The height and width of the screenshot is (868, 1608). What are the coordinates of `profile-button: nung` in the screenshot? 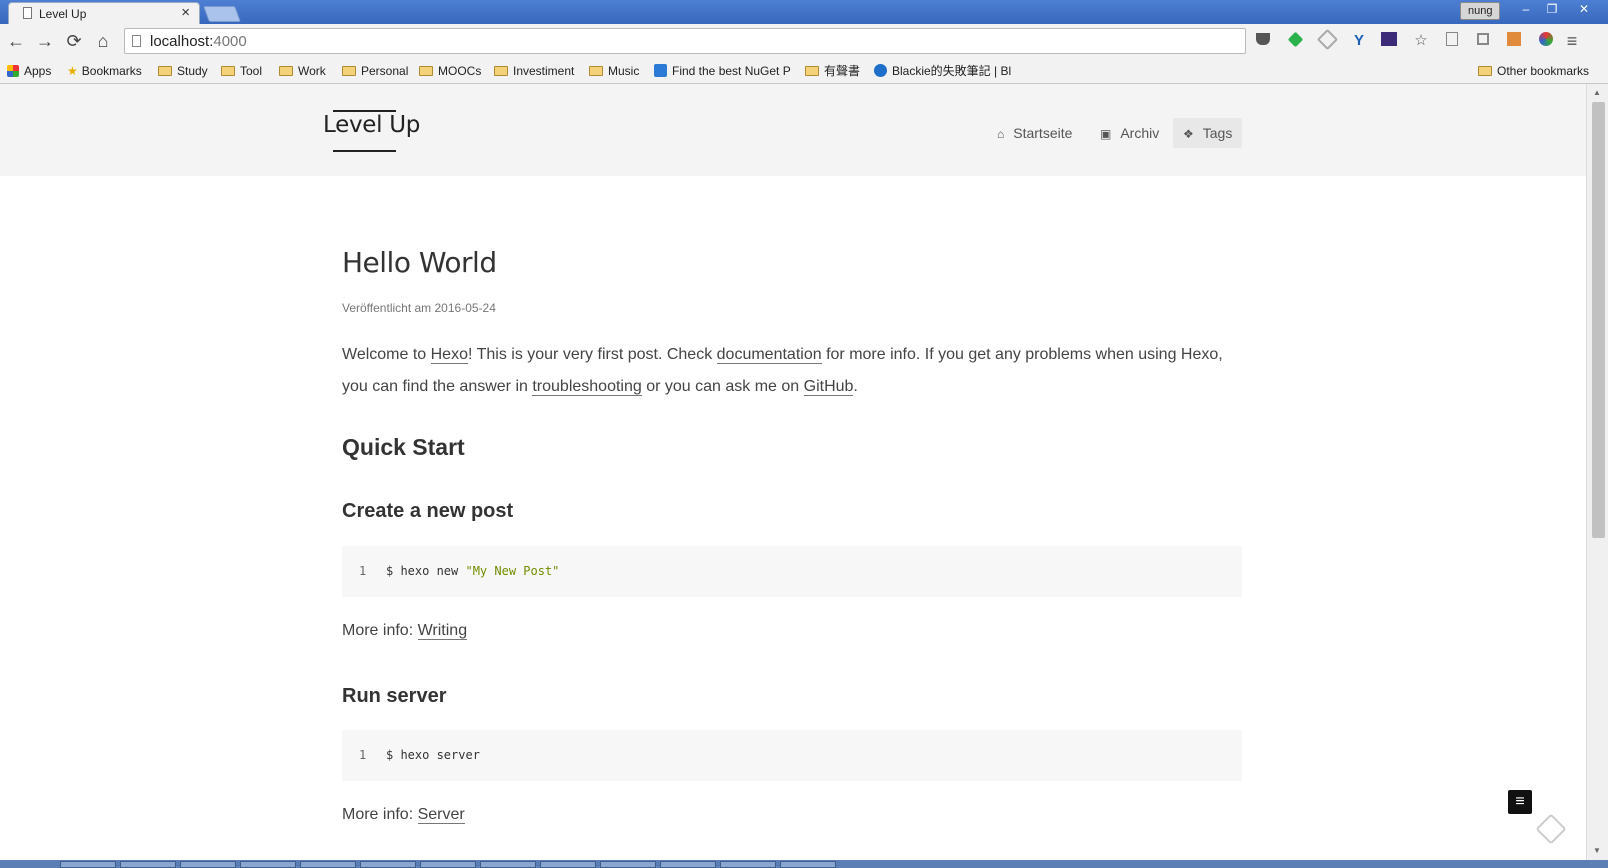 It's located at (1480, 11).